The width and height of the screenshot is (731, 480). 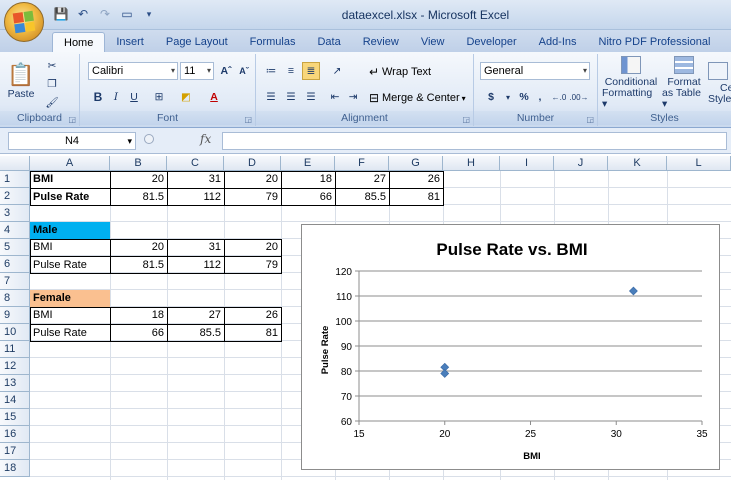 What do you see at coordinates (337, 71) in the screenshot?
I see `orientation-icon: ↗` at bounding box center [337, 71].